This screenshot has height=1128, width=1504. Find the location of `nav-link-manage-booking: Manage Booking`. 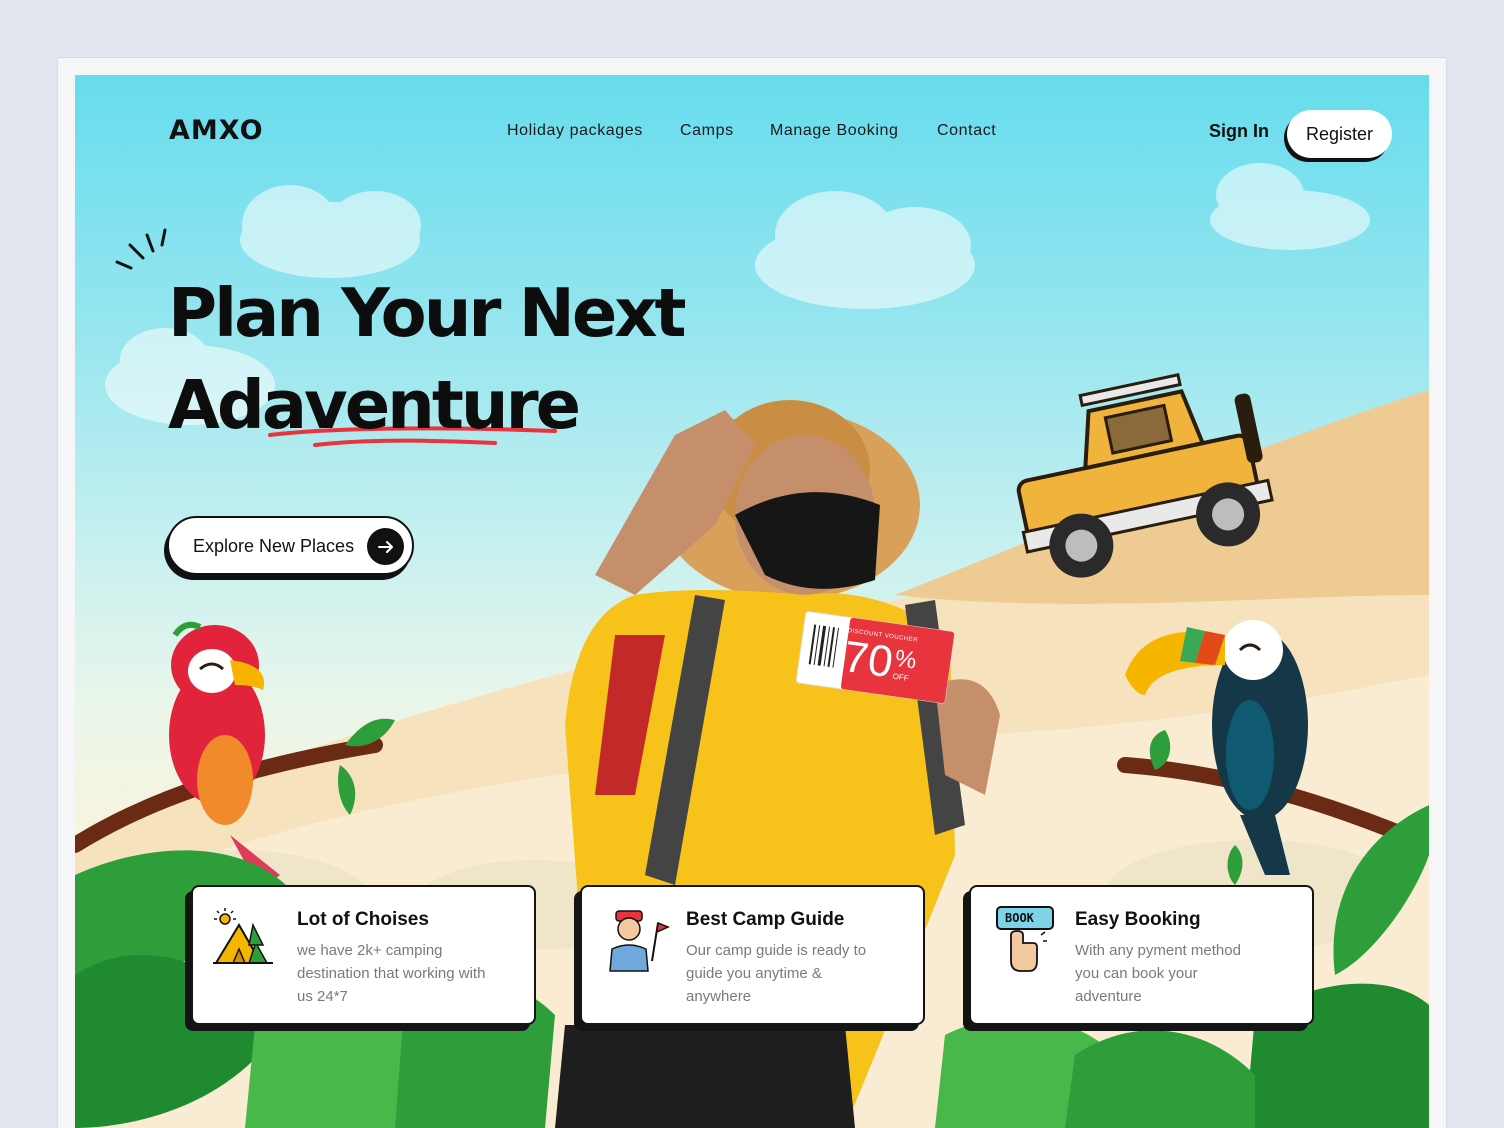

nav-link-manage-booking: Manage Booking is located at coordinates (834, 131).